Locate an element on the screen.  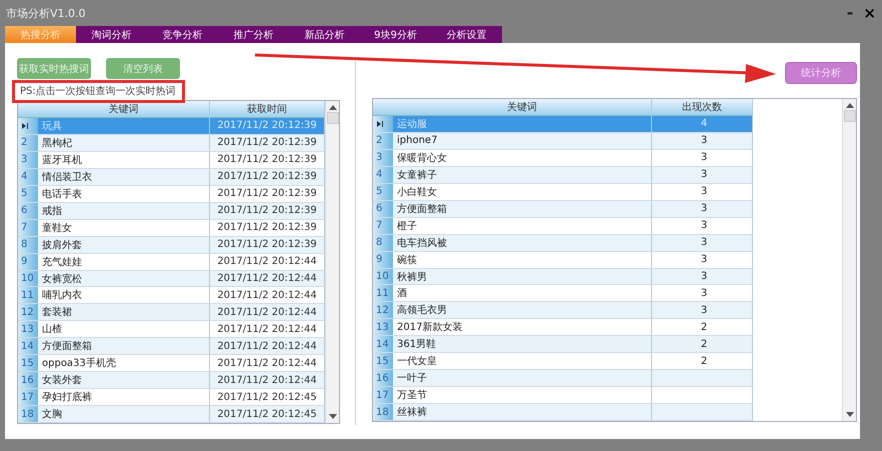
table-row: 8 电车挡风被 3 is located at coordinates (607, 243).